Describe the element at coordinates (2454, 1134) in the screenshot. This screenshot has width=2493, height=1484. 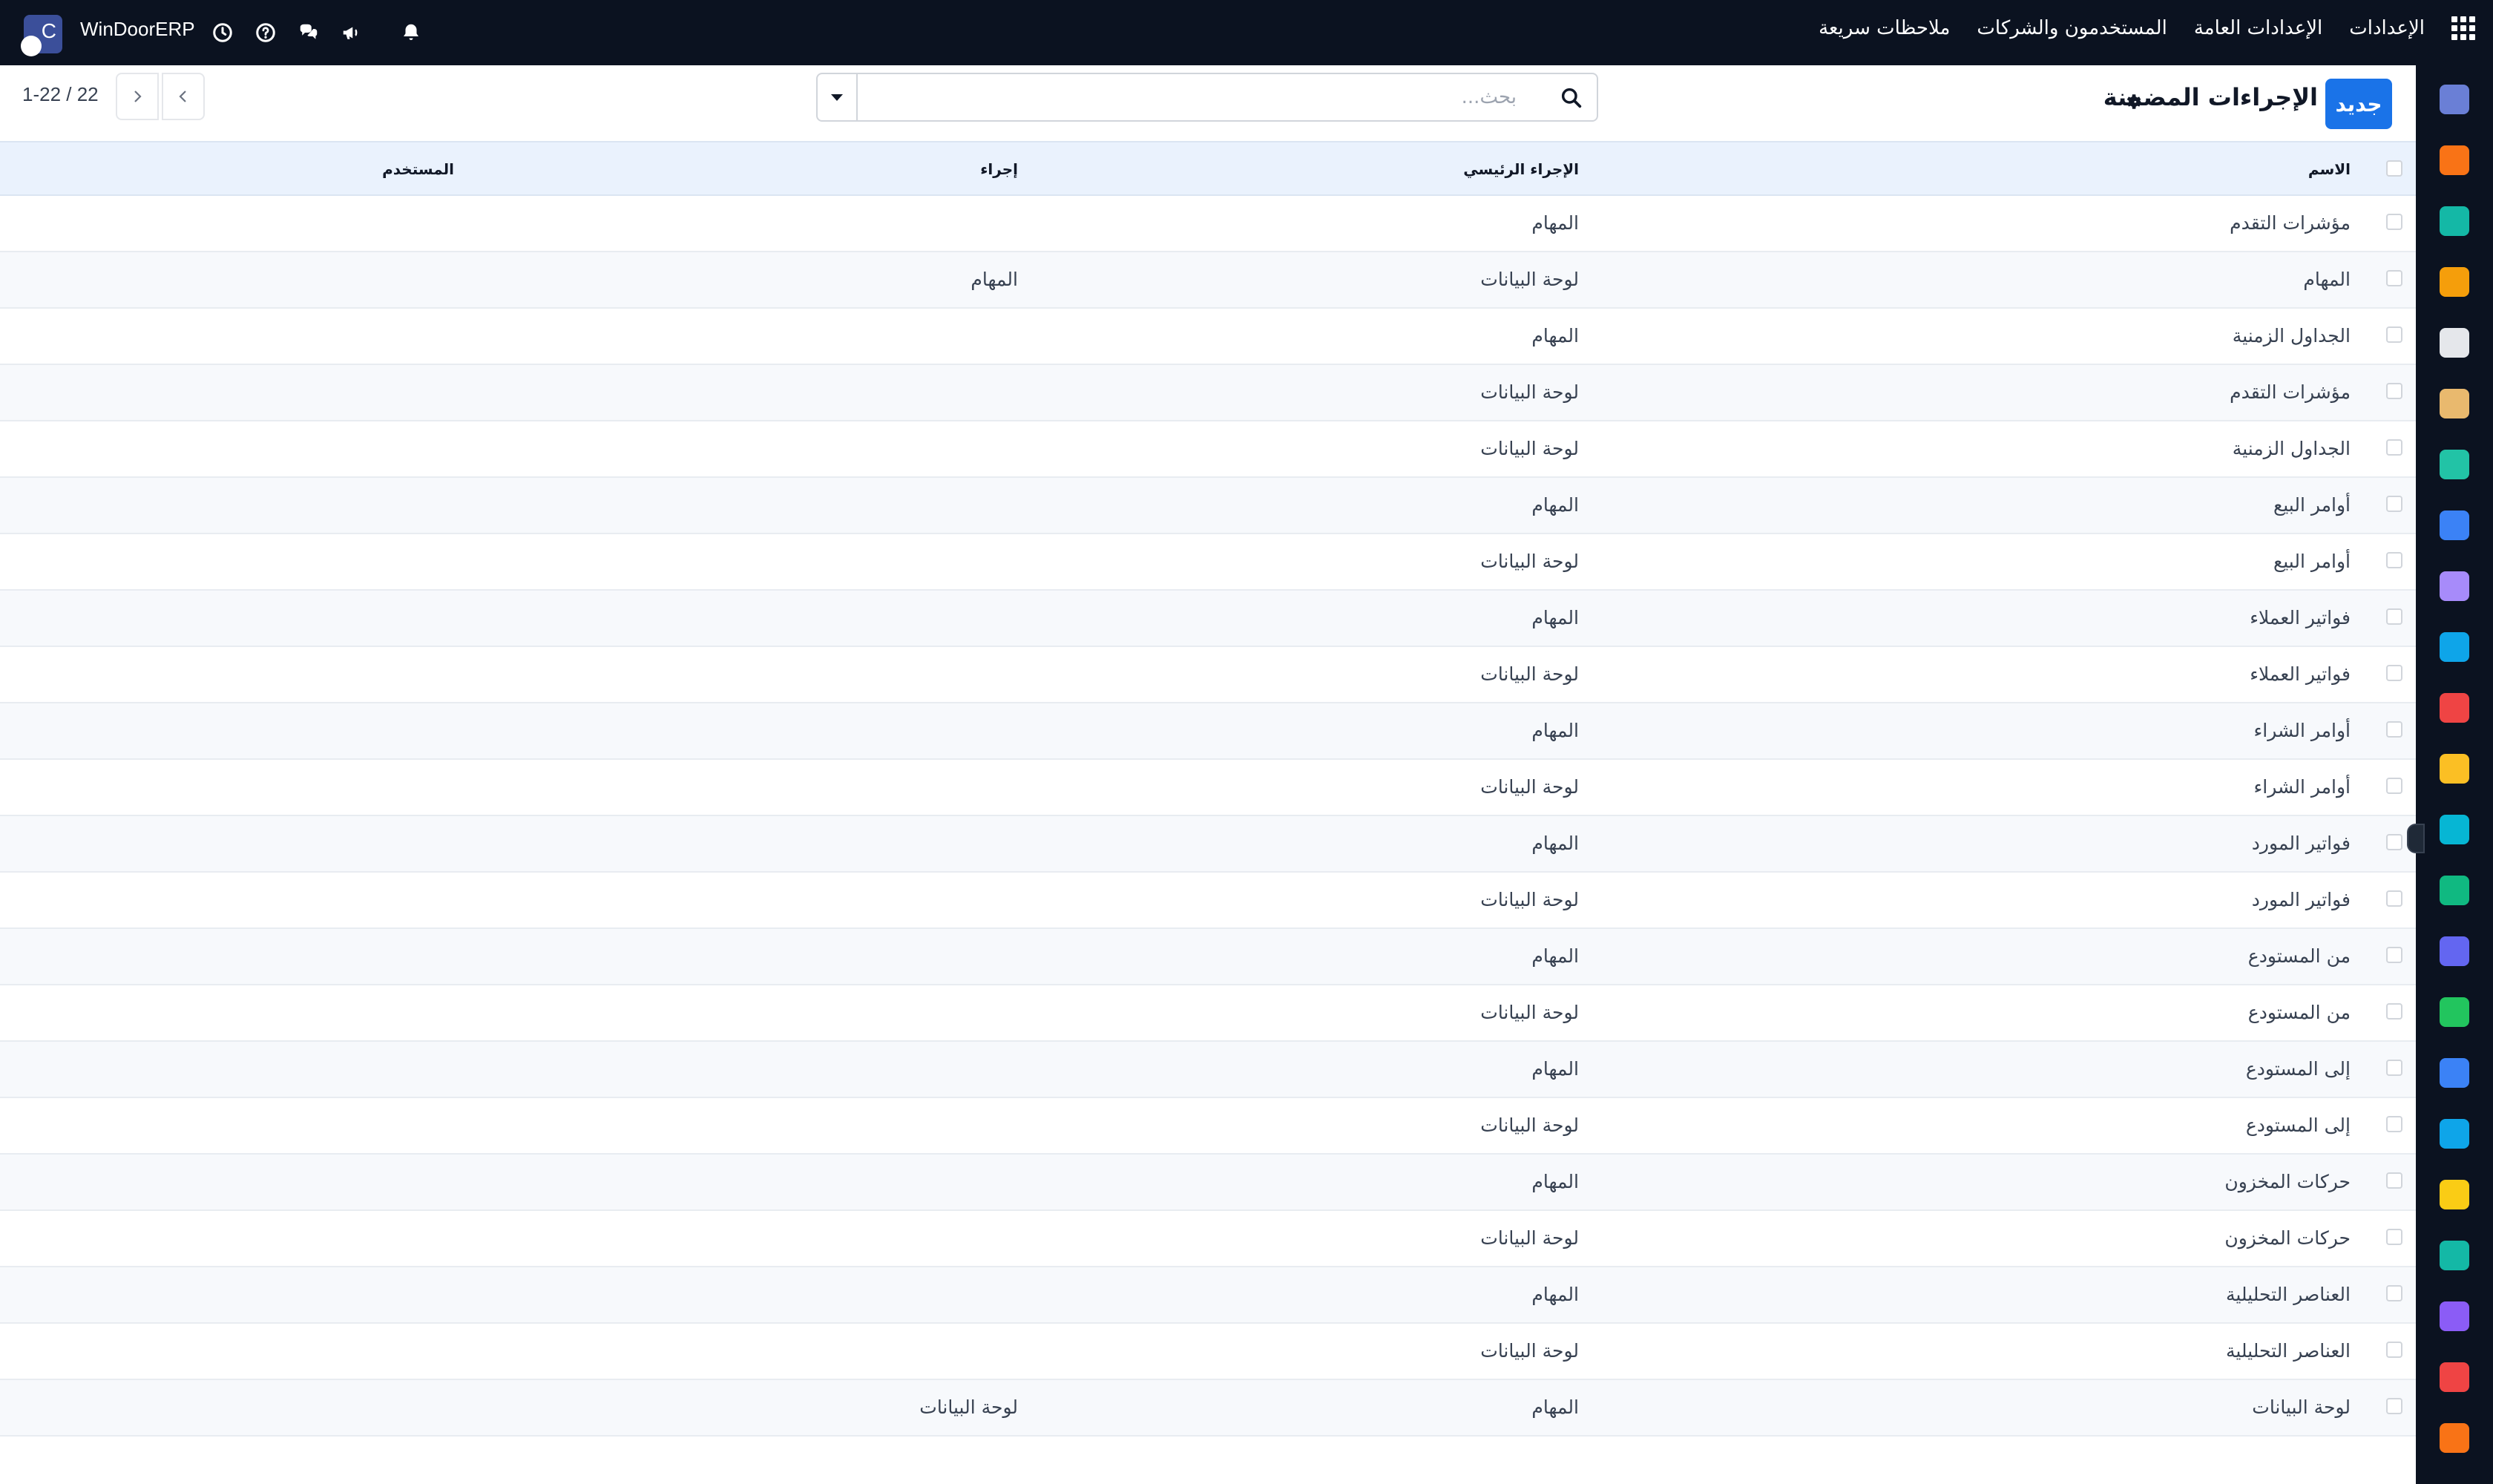
I see `website-app-icon` at that location.